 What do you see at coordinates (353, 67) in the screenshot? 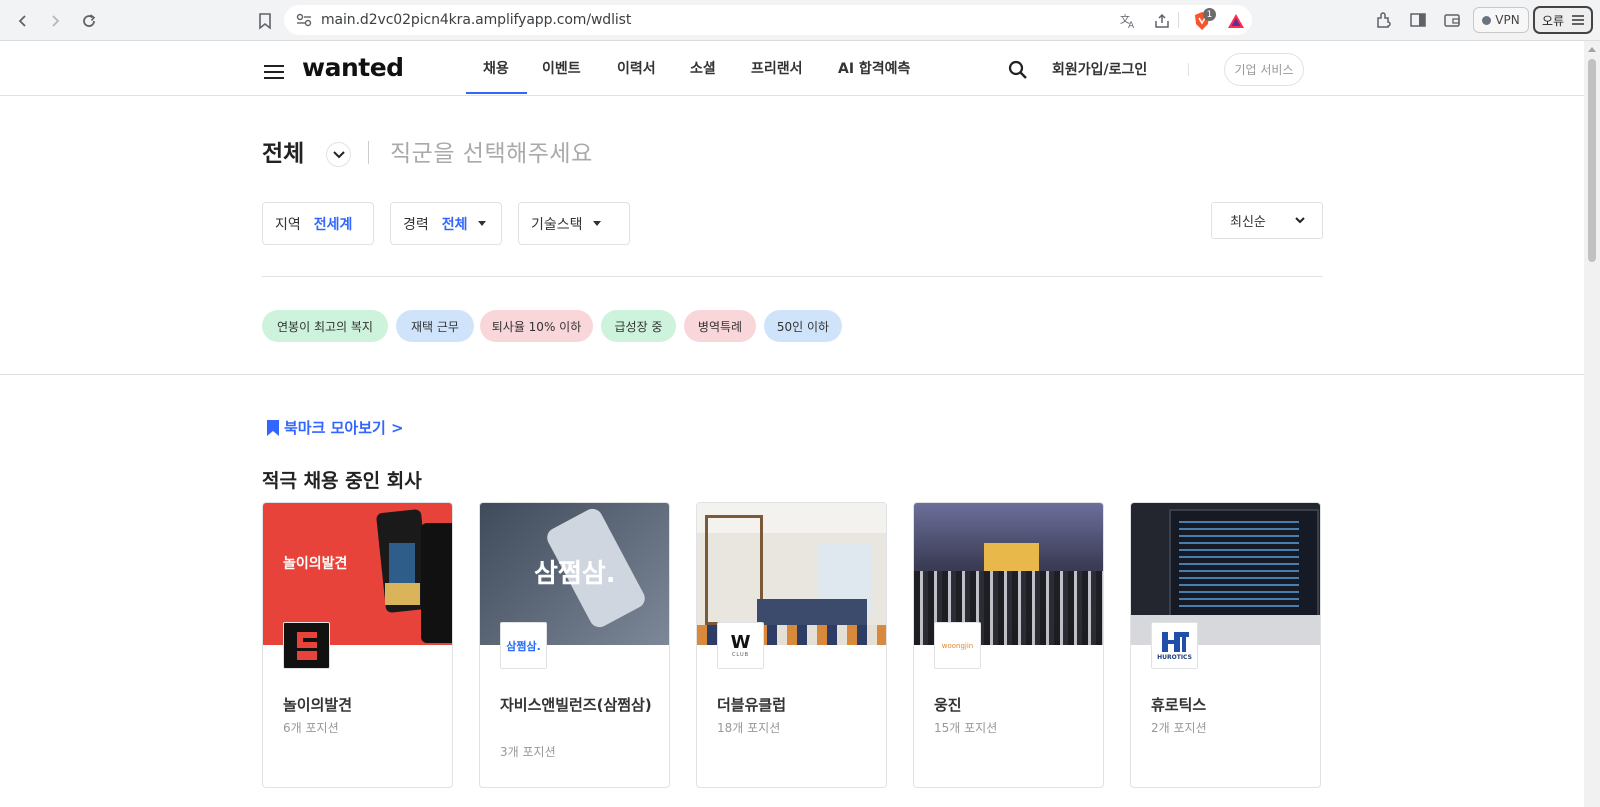
I see `wanted-logo: wanted` at bounding box center [353, 67].